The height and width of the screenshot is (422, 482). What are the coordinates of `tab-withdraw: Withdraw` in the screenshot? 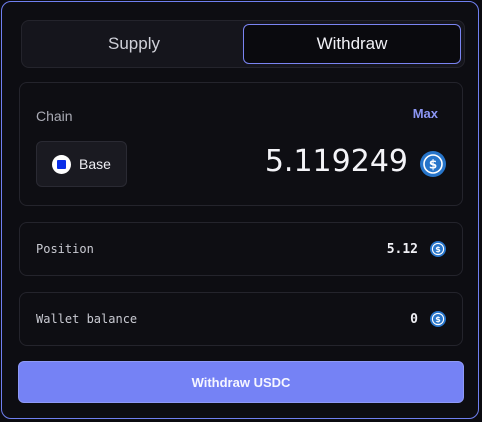 It's located at (352, 44).